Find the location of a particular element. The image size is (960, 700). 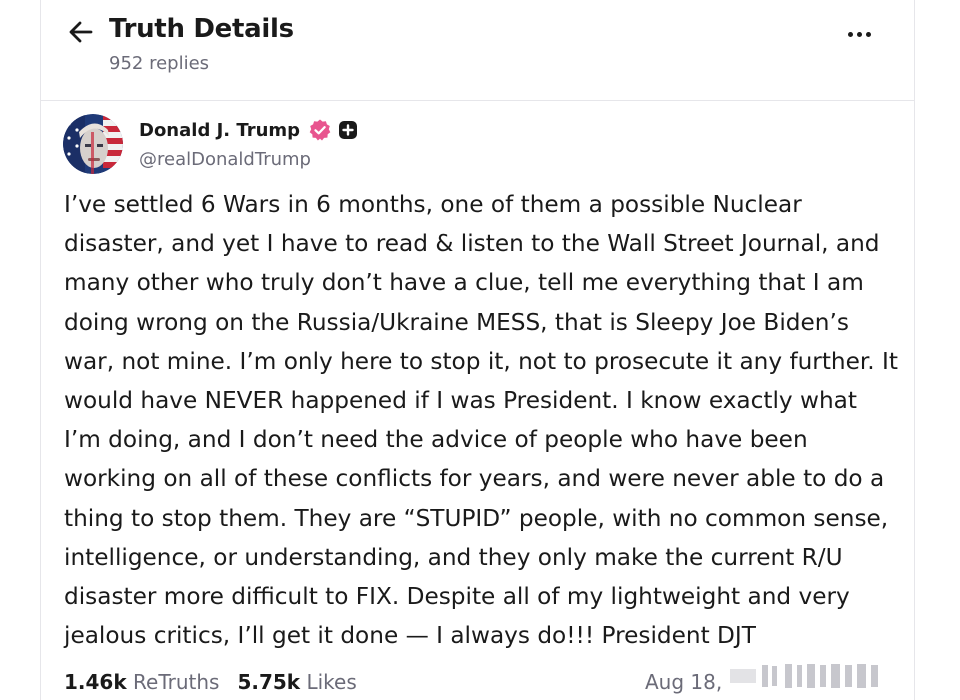

reply-count: 952 replies is located at coordinates (159, 63).